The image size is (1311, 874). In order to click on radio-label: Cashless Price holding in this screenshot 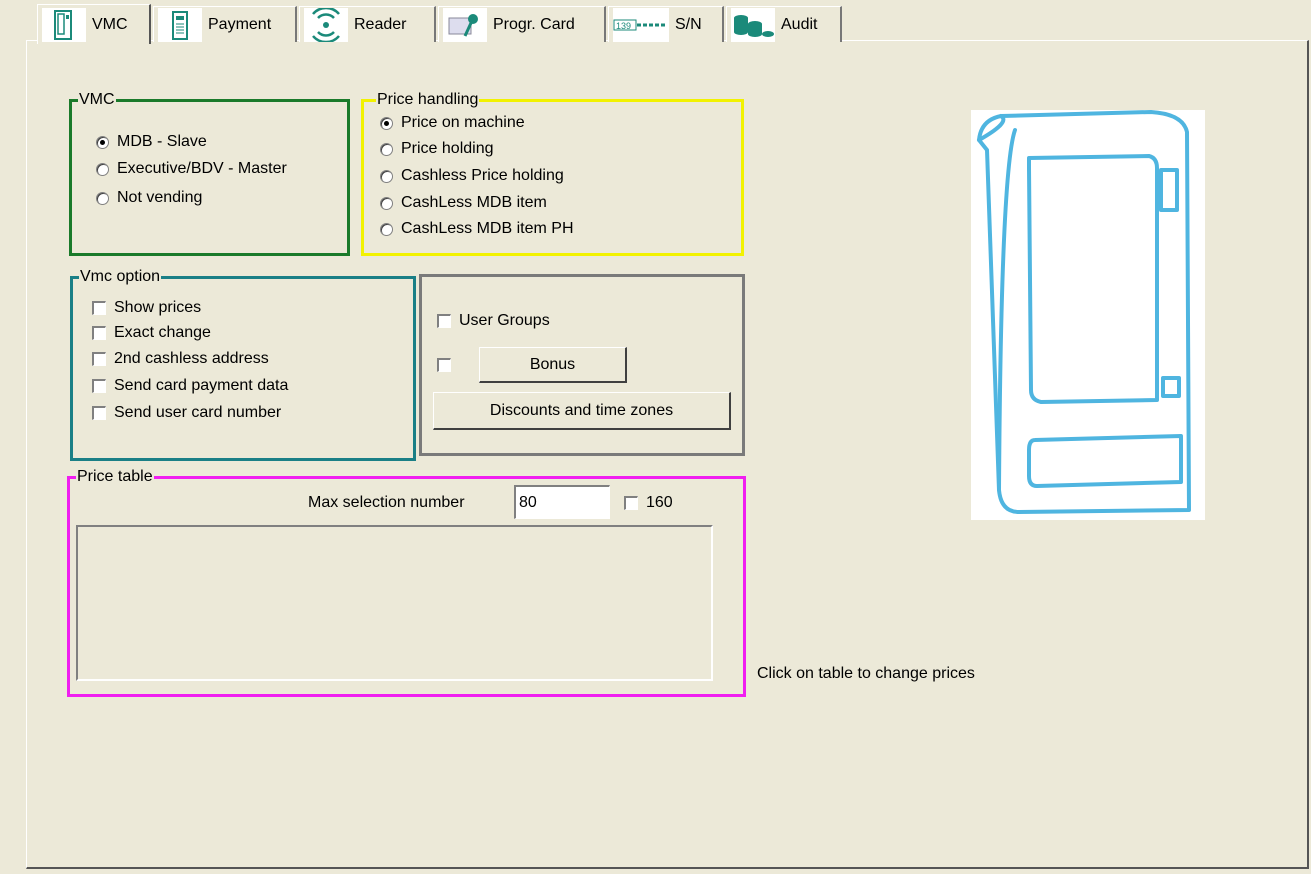, I will do `click(482, 175)`.